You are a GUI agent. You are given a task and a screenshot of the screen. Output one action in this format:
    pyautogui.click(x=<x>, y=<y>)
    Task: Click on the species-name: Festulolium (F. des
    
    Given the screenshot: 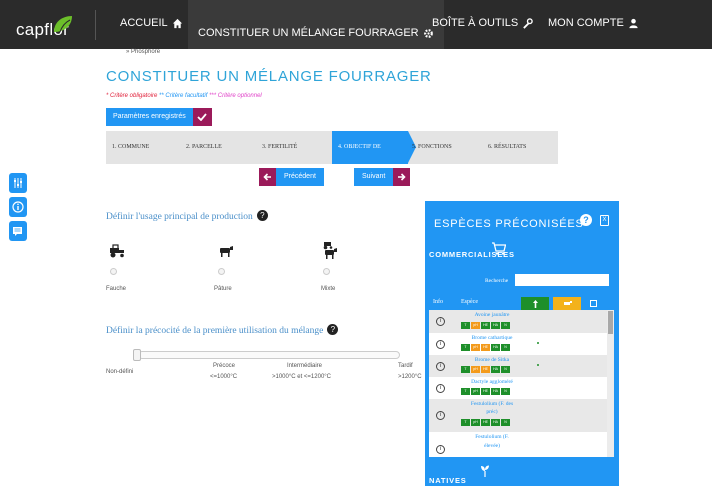 What is the action you would take?
    pyautogui.click(x=492, y=404)
    